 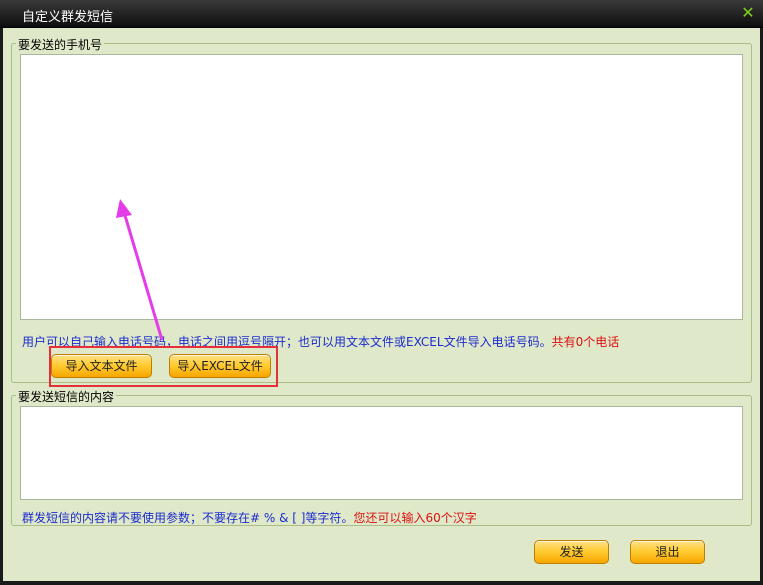 I want to click on title-bar: 自定义群发短信 ✕, so click(x=381, y=14).